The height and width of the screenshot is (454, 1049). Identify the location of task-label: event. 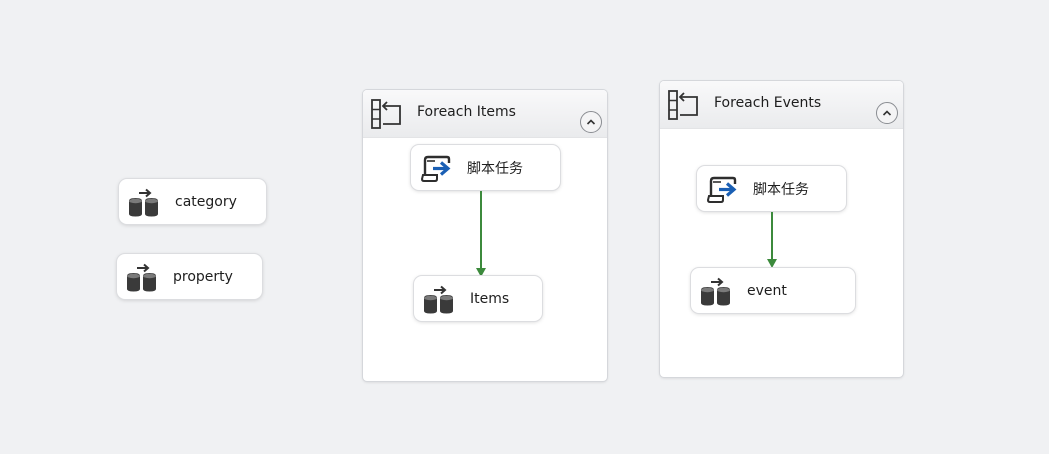
(767, 290).